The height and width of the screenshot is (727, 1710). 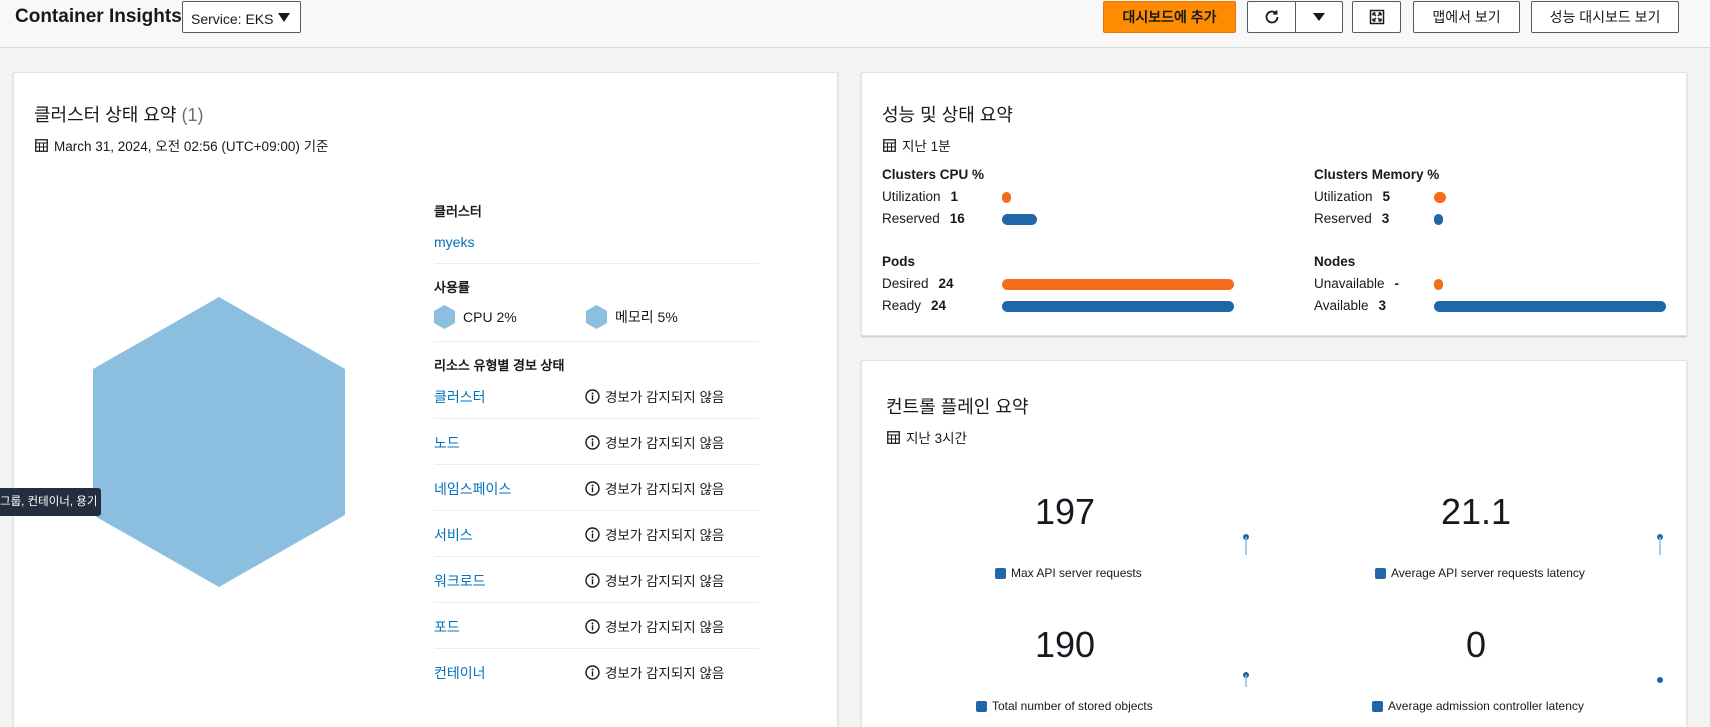 What do you see at coordinates (1019, 219) in the screenshot?
I see `cpu-reserved-bar` at bounding box center [1019, 219].